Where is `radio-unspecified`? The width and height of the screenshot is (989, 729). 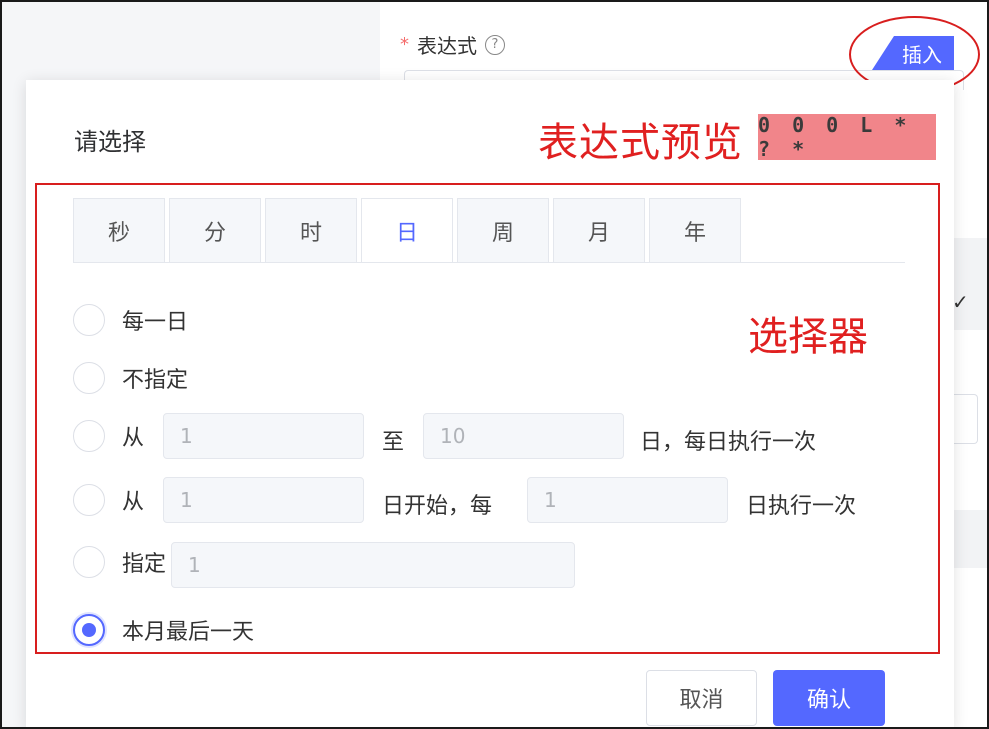
radio-unspecified is located at coordinates (89, 378).